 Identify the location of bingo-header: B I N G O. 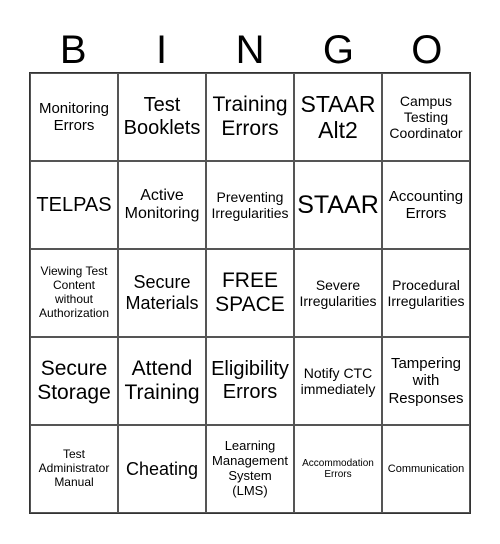
(250, 50).